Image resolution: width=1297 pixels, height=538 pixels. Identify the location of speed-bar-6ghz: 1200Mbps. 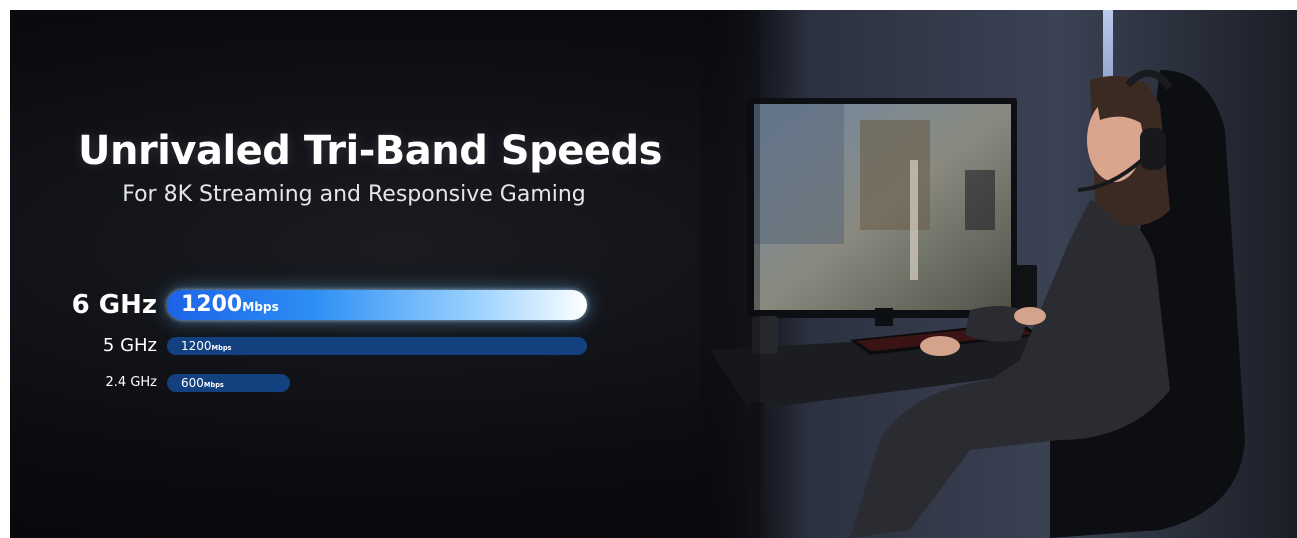
(377, 305).